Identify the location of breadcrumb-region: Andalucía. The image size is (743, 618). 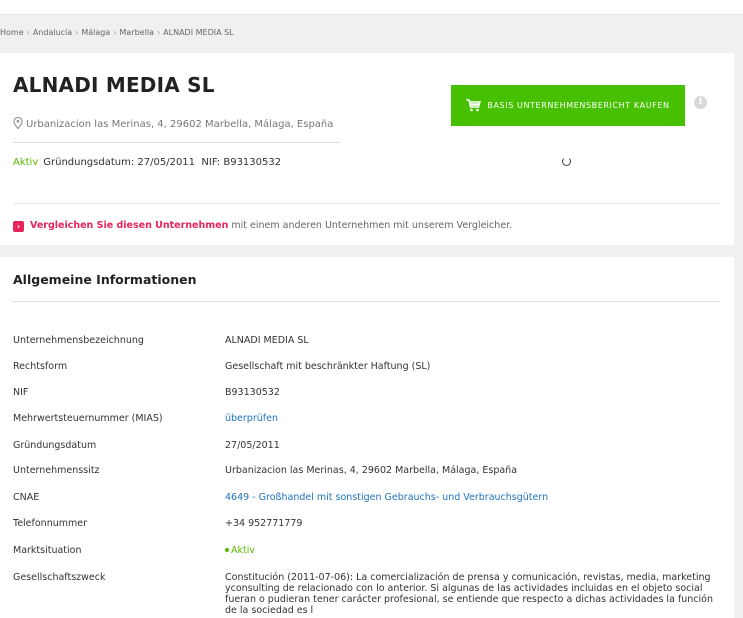
(52, 32).